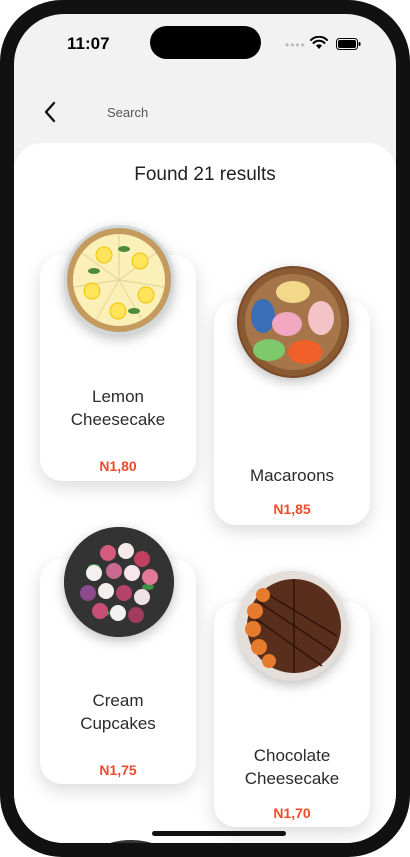 This screenshot has height=857, width=410. Describe the element at coordinates (118, 396) in the screenshot. I see `product-name-line1: Lemon` at that location.